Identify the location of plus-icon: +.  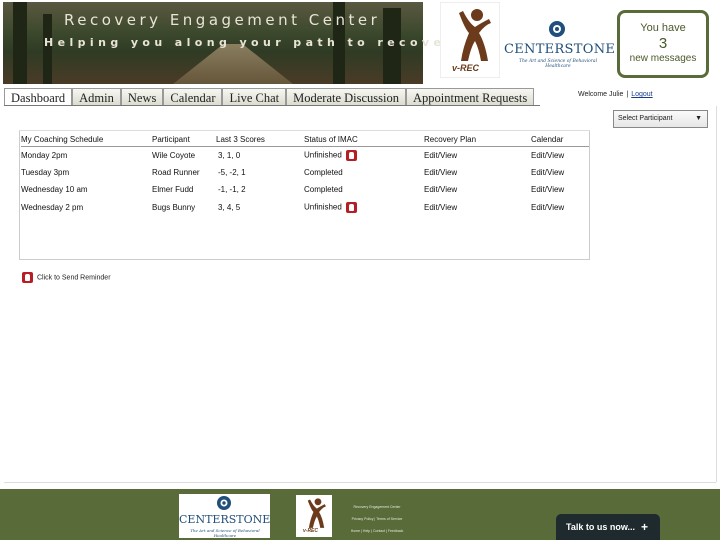
(644, 527).